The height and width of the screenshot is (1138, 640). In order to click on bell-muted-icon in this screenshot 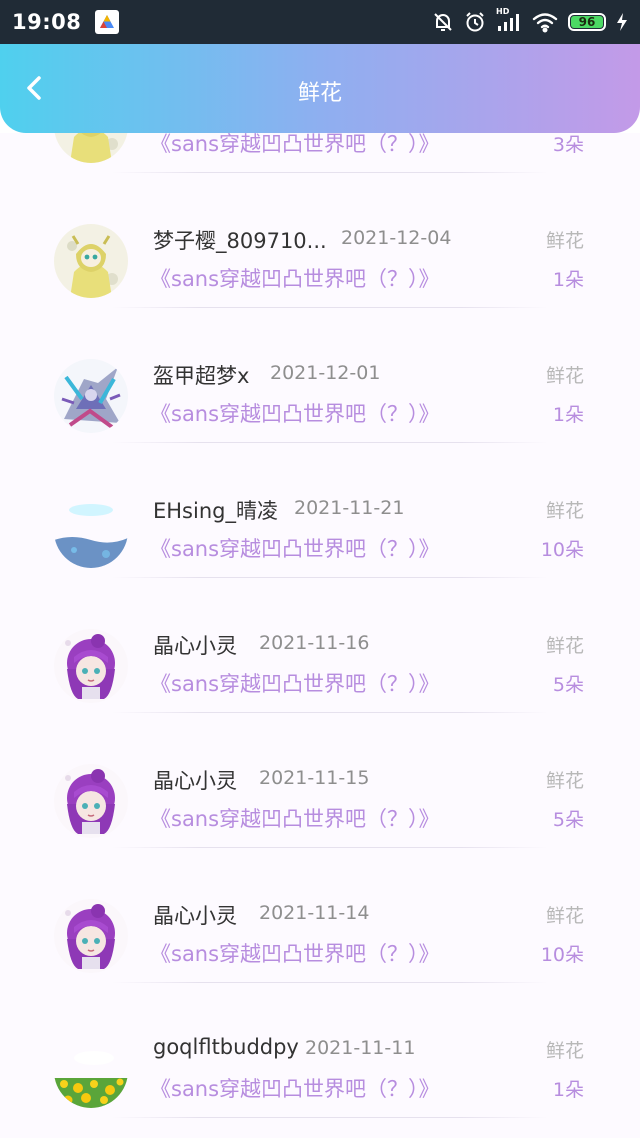, I will do `click(443, 22)`.